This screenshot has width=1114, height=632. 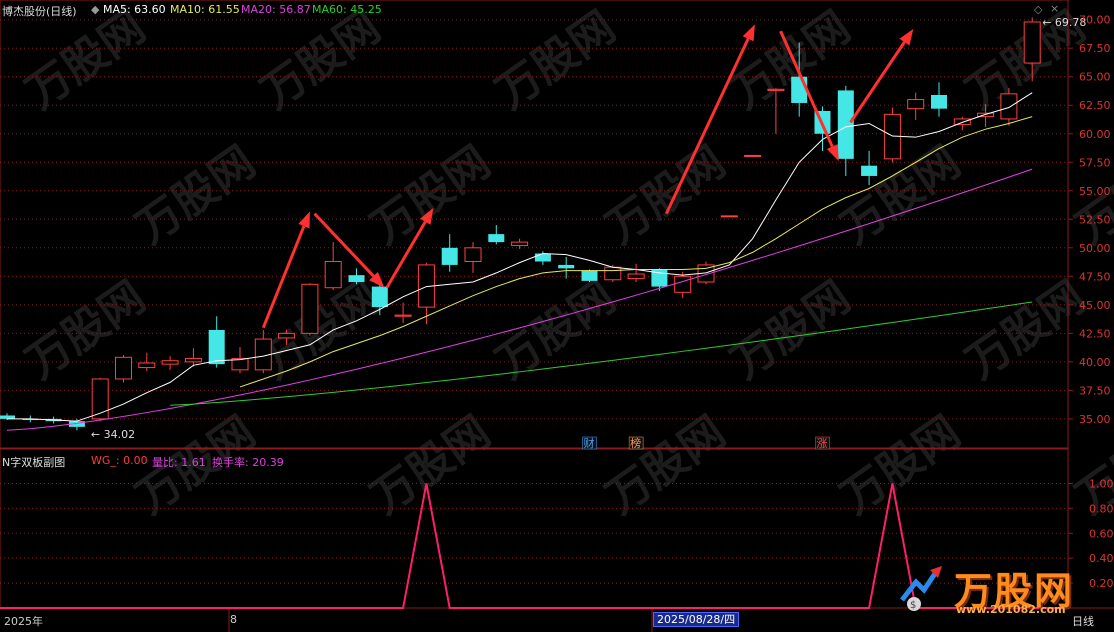 I want to click on main-ytick-label: 67.50, so click(x=1095, y=48).